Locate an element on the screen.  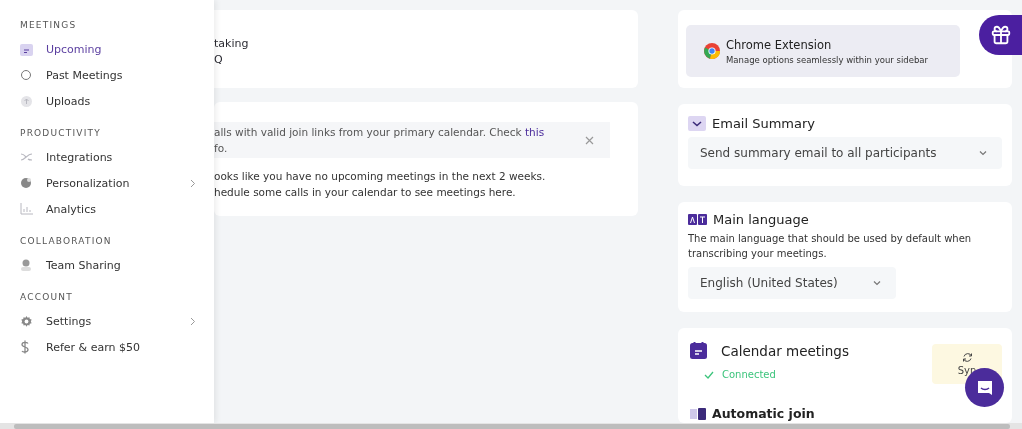
sidebar-item: Analytics is located at coordinates (108, 209).